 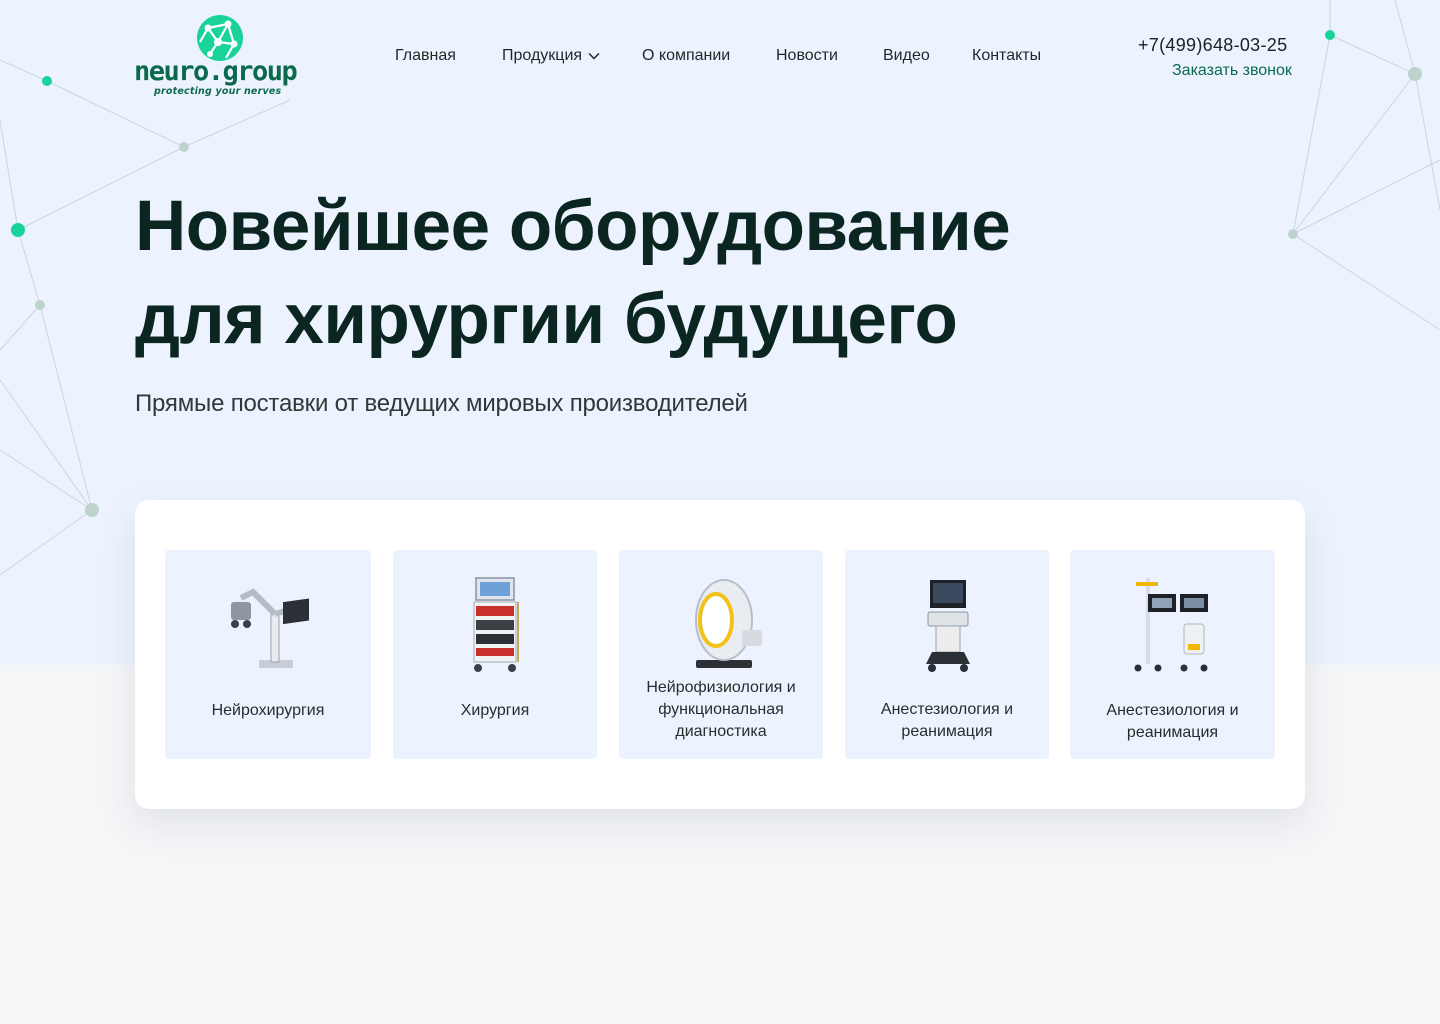 I want to click on ring-scanner-icon, so click(x=728, y=623).